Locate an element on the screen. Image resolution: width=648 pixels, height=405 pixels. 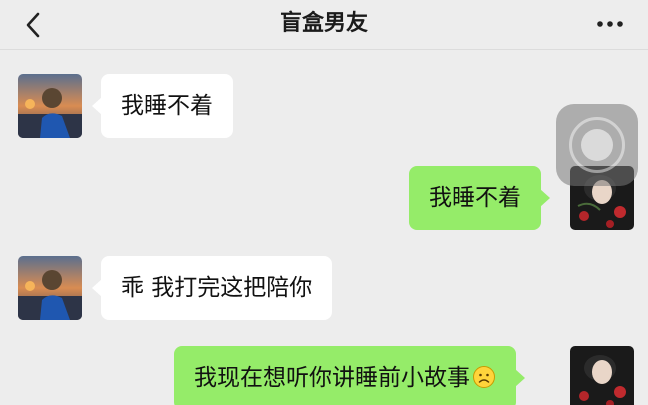
more-dots-icon is located at coordinates (610, 24).